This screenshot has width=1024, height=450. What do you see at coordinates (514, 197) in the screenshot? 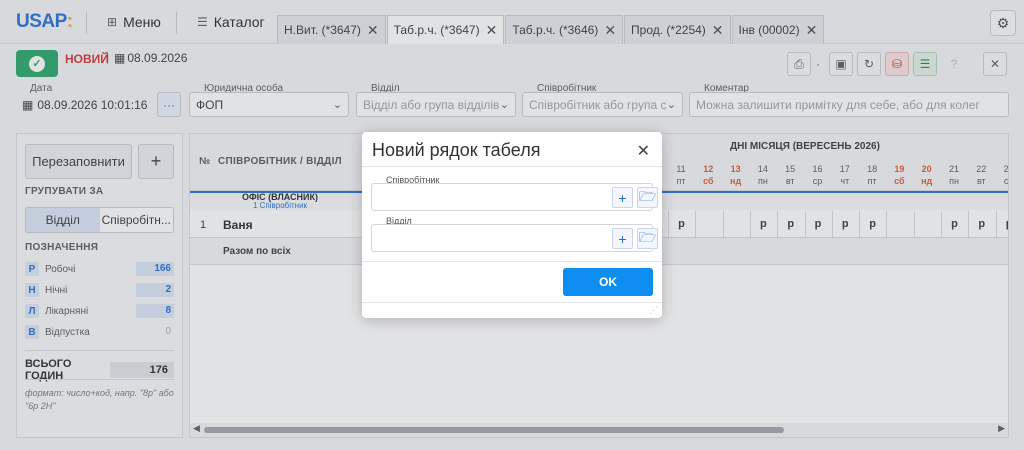
I see `employee-field: + 🗁` at bounding box center [514, 197].